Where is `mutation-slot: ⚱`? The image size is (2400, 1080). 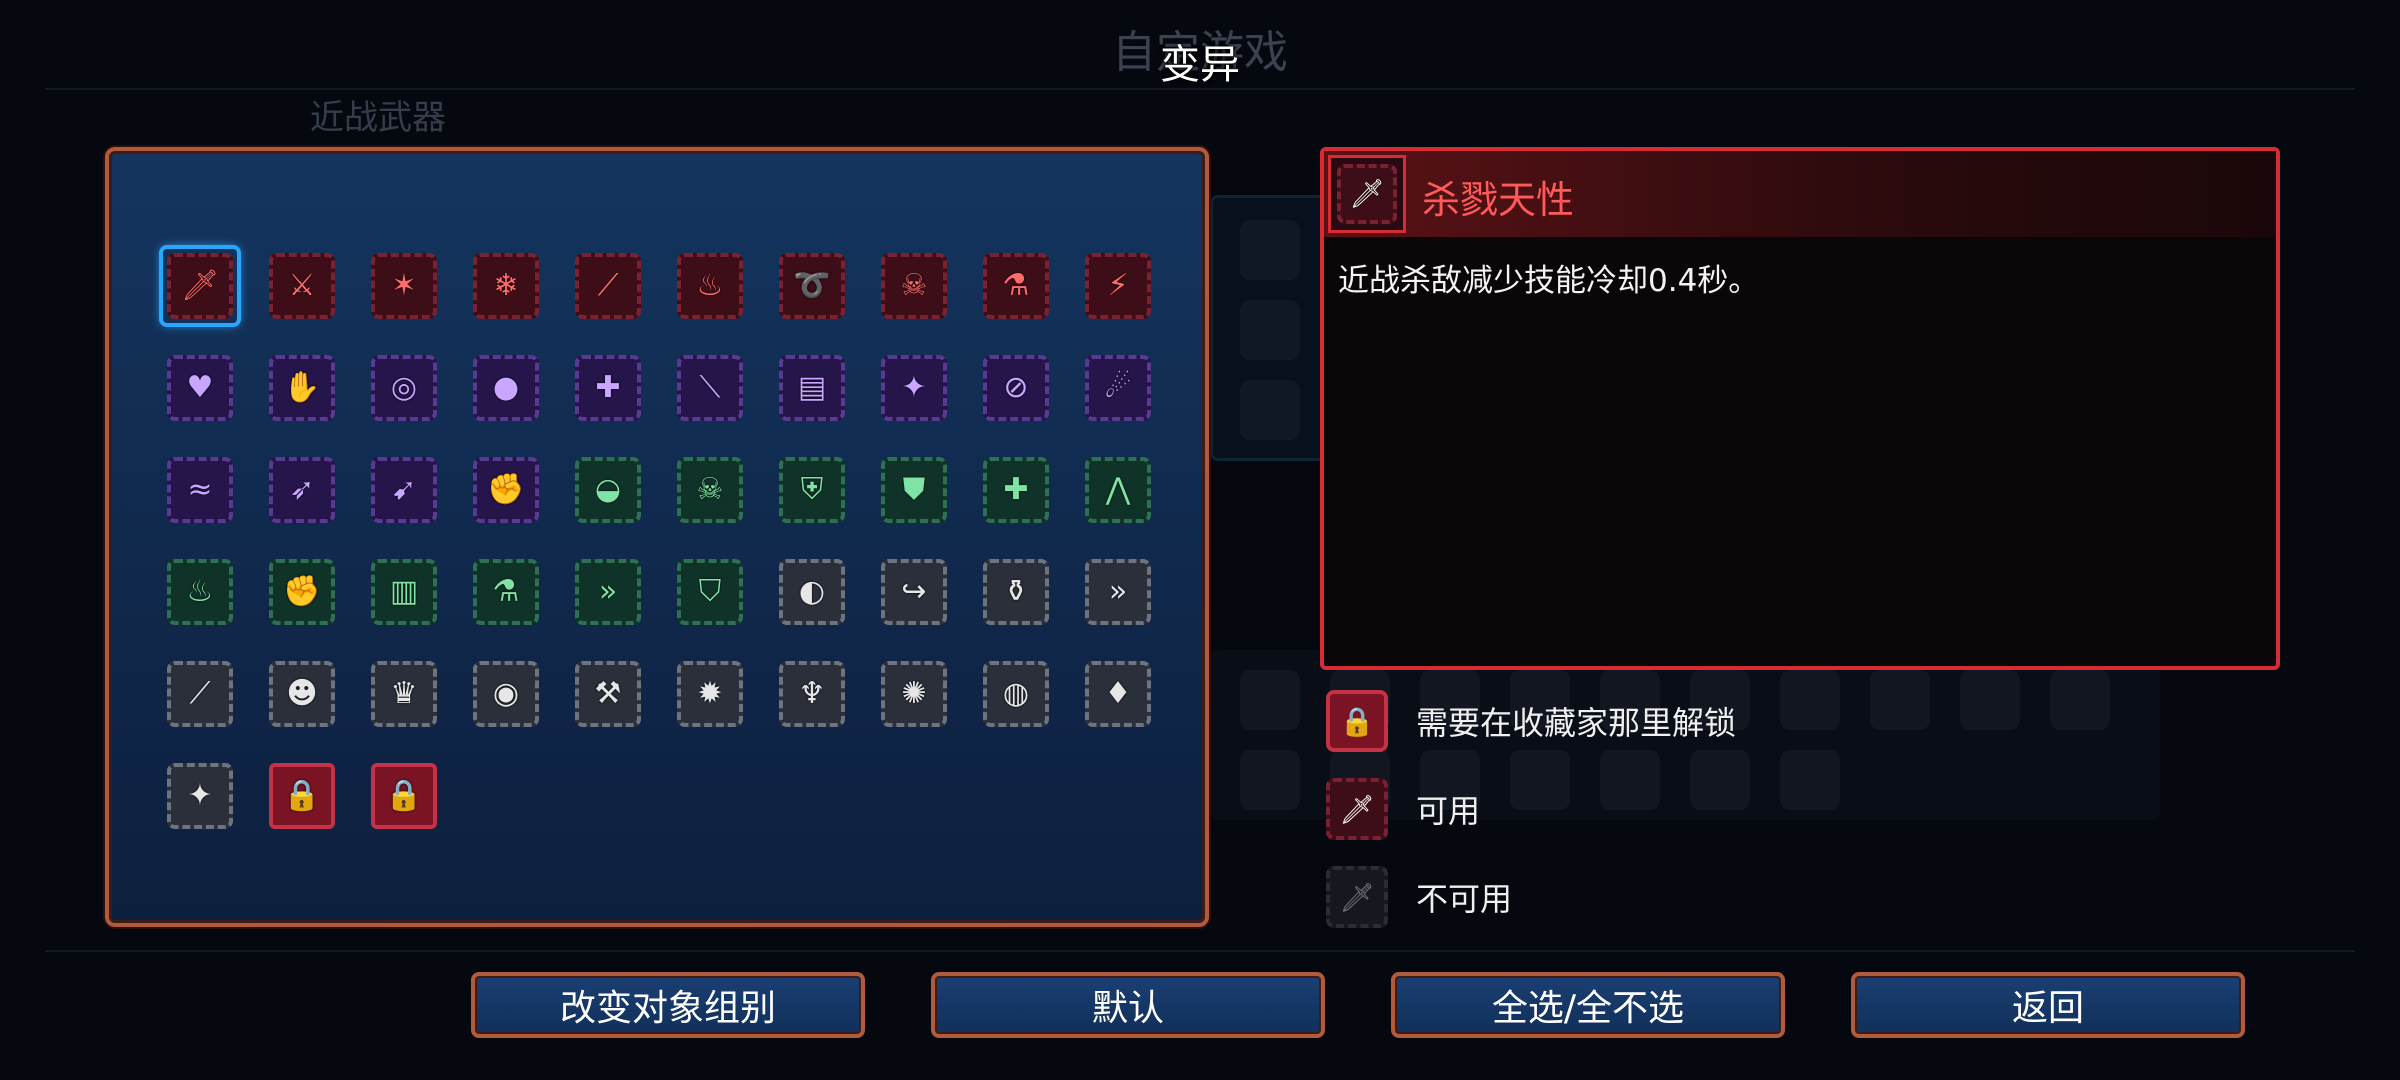 mutation-slot: ⚱ is located at coordinates (1016, 592).